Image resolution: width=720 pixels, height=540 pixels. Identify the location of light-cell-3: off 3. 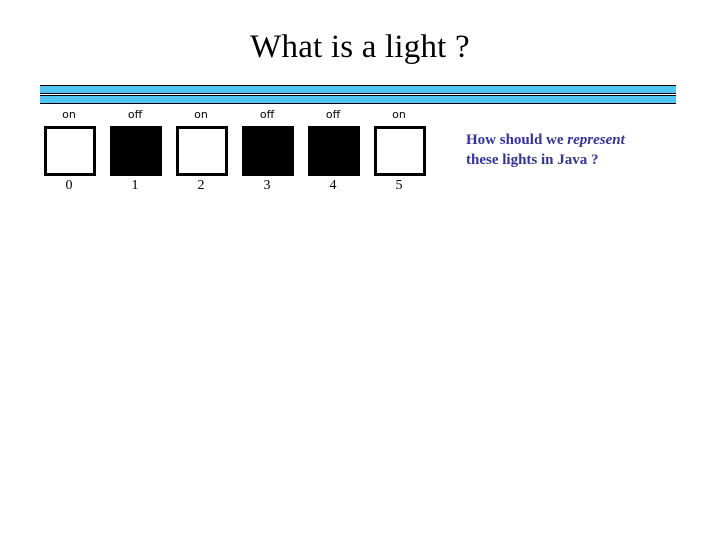
(268, 153).